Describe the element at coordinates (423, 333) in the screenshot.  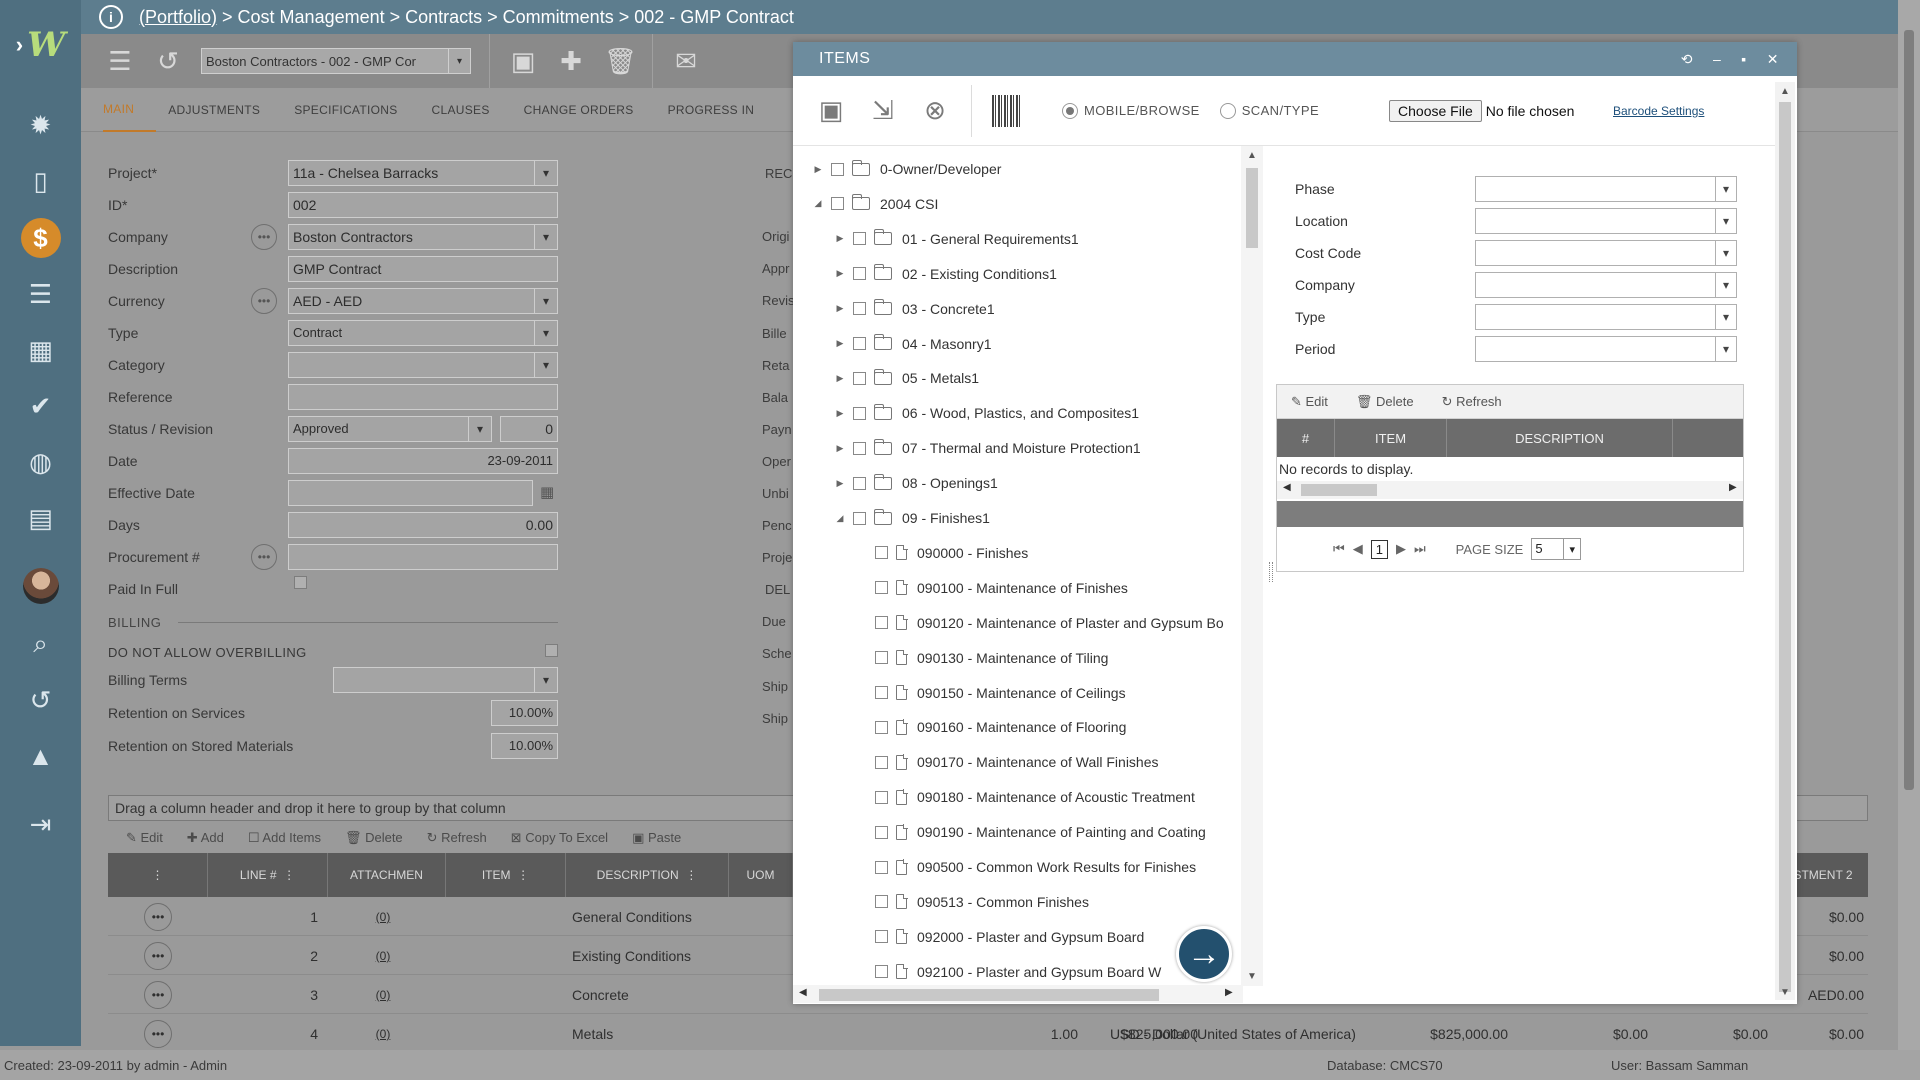
I see `type-select: Contract` at that location.